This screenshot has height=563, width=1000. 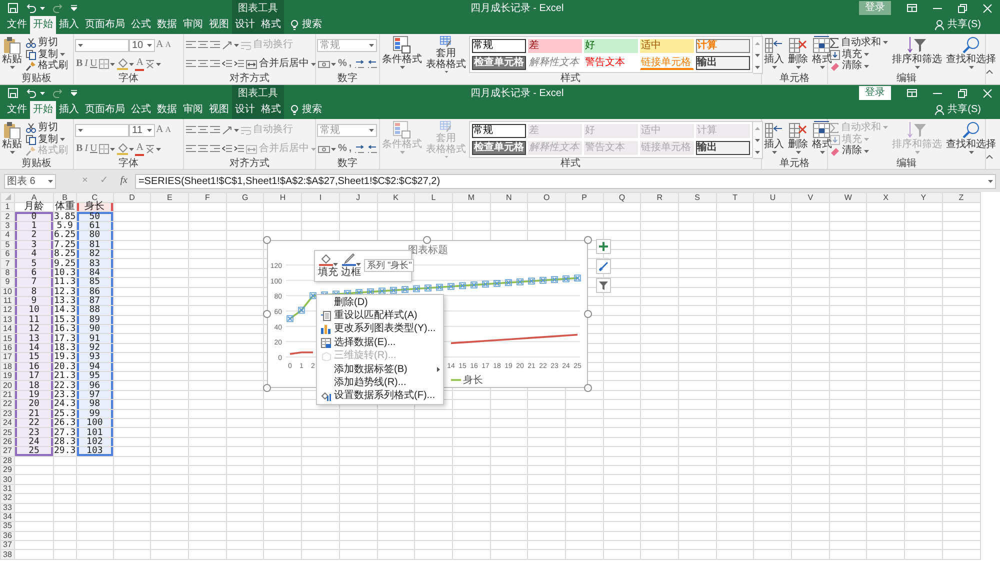 I want to click on formula-field: =SERIES(Sheet1!$C$1,Sheet1!$A$2:$A$27,Sheet1!$C$2:$C$27,2), so click(x=565, y=181).